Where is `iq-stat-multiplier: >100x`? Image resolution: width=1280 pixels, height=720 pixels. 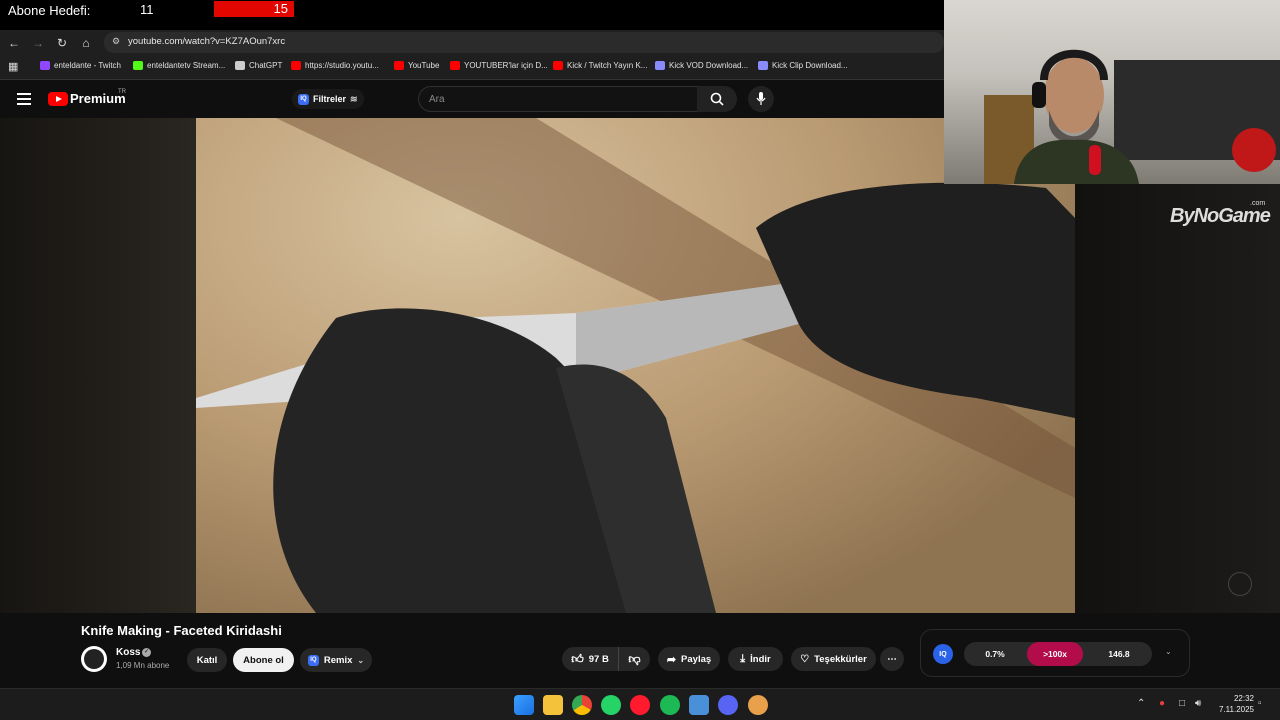 iq-stat-multiplier: >100x is located at coordinates (1055, 654).